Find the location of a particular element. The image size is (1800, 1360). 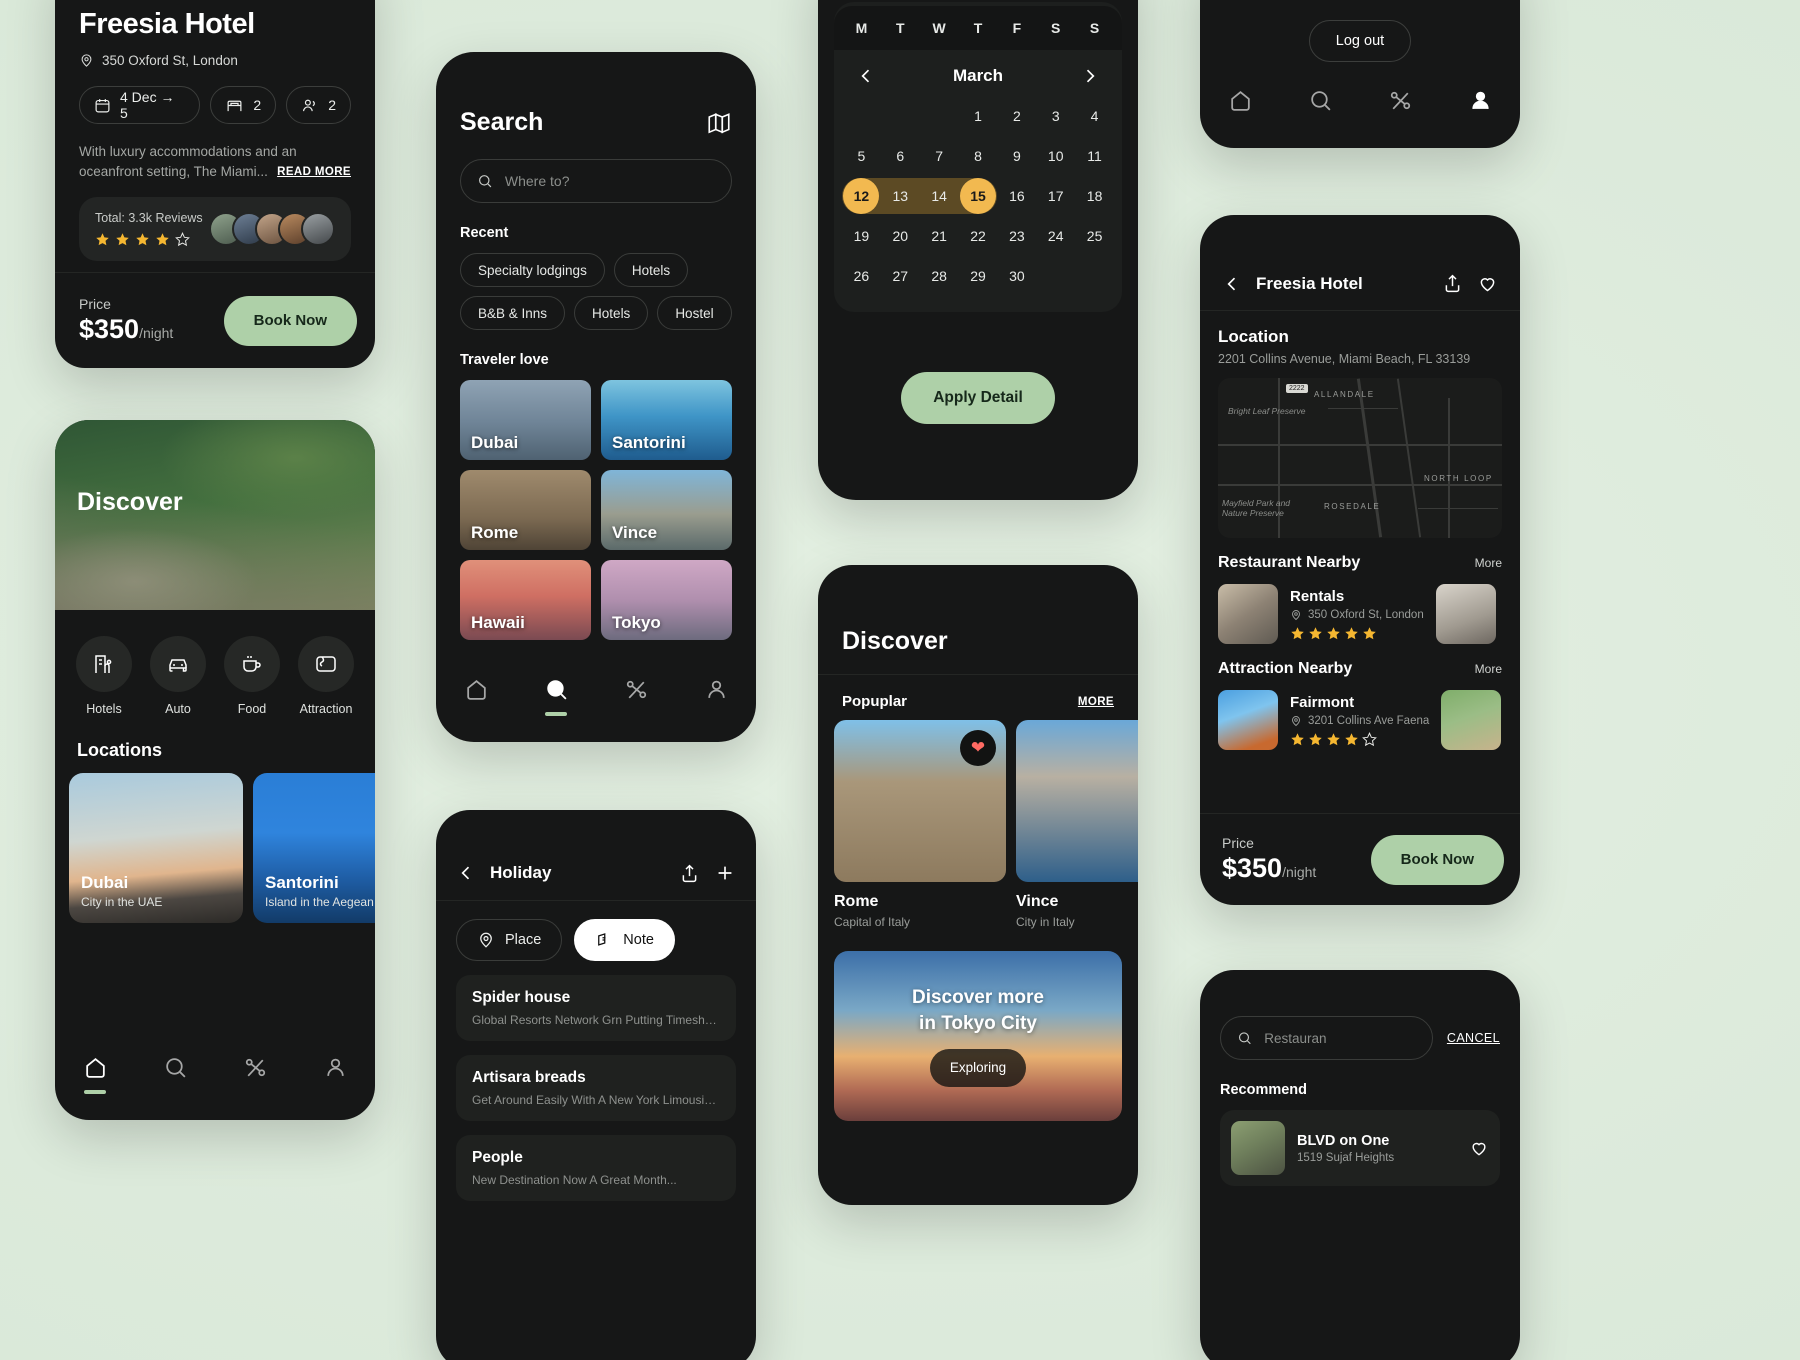

reviews-left: Total: 3.3k Reviews is located at coordinates (149, 229).